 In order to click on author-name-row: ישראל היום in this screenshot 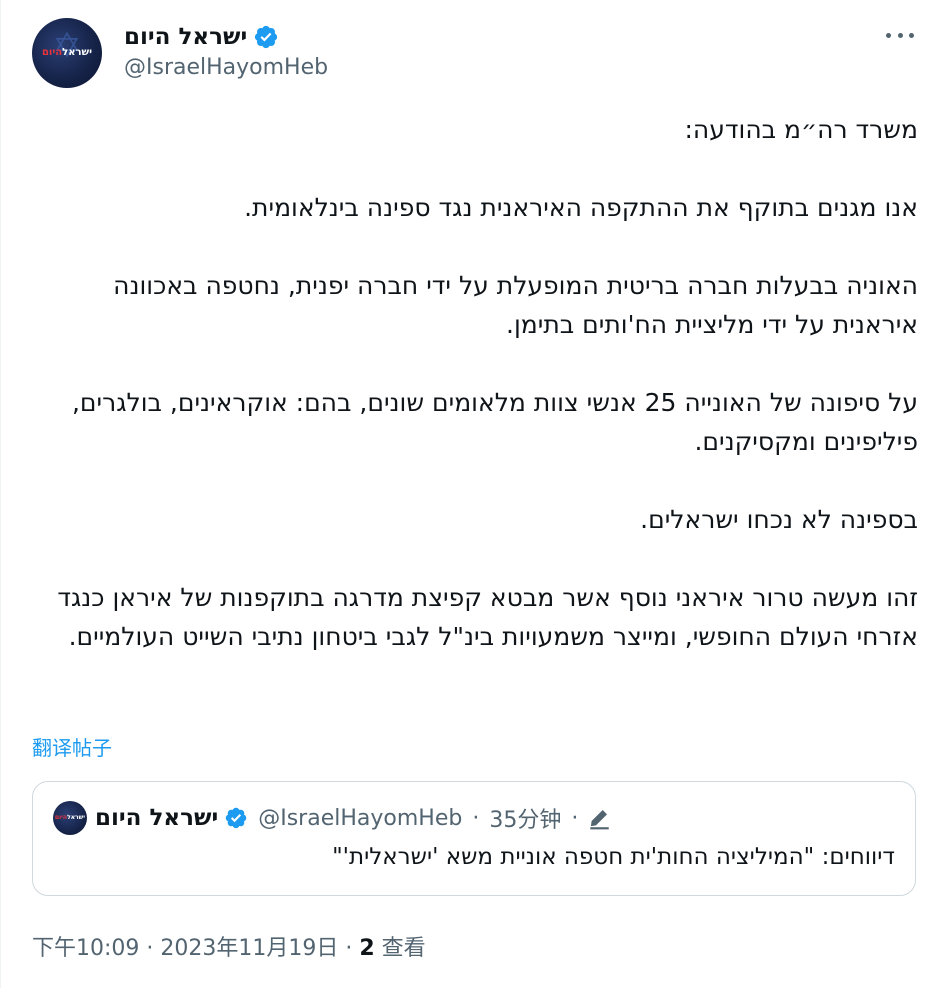, I will do `click(201, 37)`.